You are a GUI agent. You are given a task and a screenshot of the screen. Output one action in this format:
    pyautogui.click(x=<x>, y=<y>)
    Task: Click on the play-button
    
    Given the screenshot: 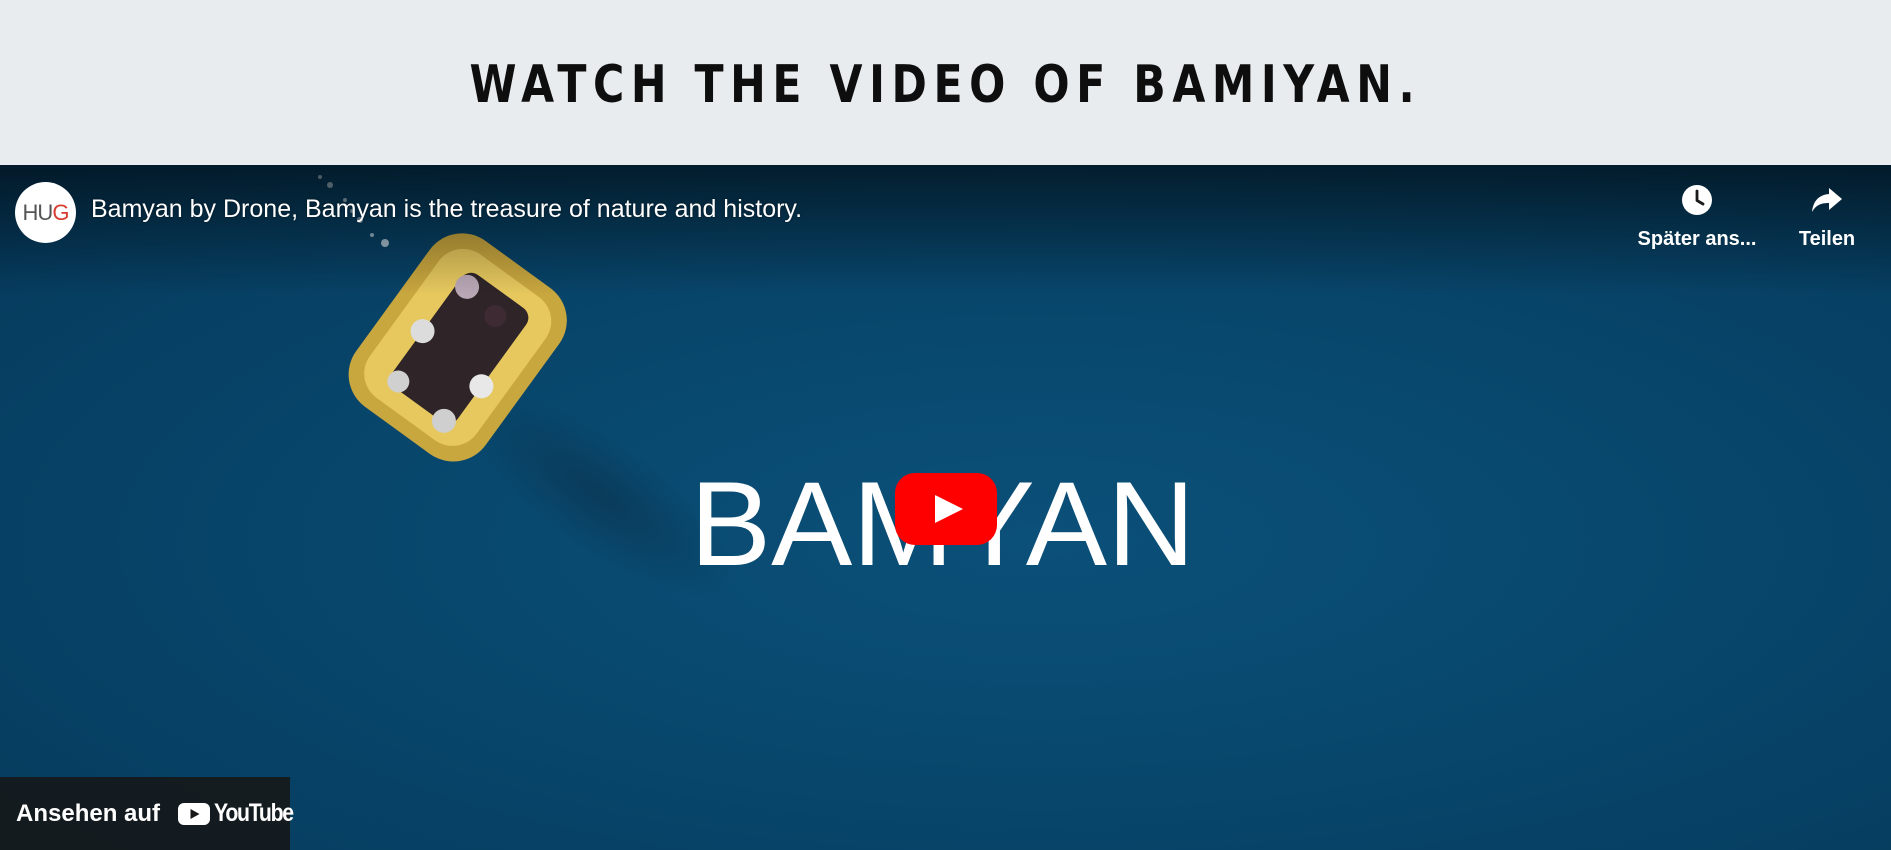 What is the action you would take?
    pyautogui.click(x=946, y=509)
    